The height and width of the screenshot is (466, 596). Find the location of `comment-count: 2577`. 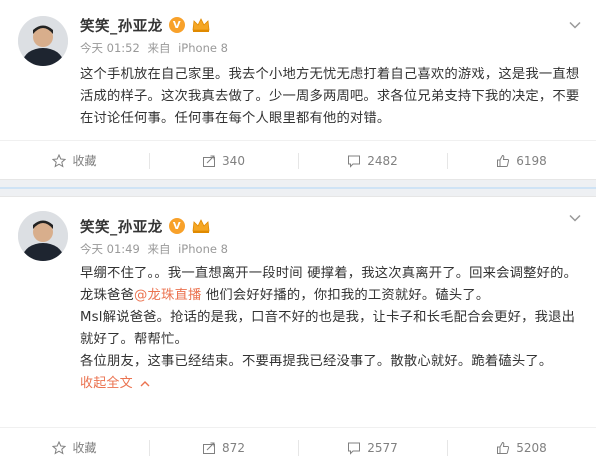

comment-count: 2577 is located at coordinates (382, 447).